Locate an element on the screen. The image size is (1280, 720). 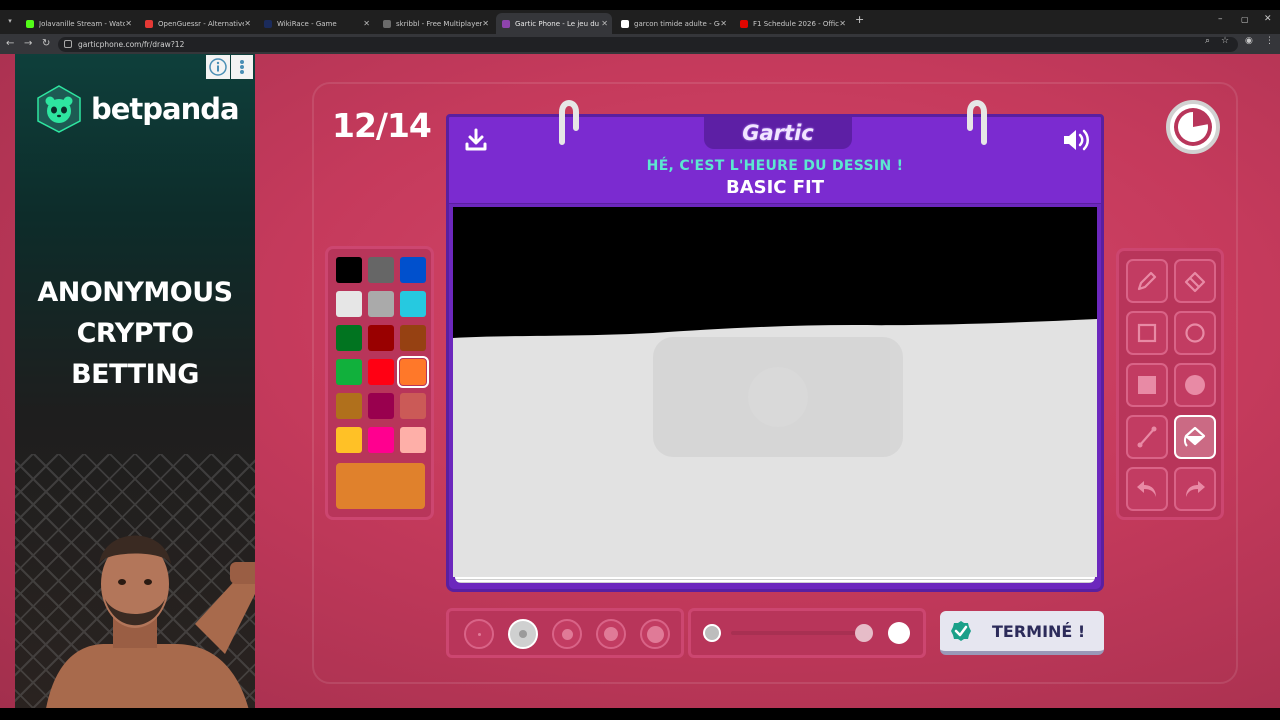
tab-title: OpenGuessr - Alternative gratu is located at coordinates (201, 23).